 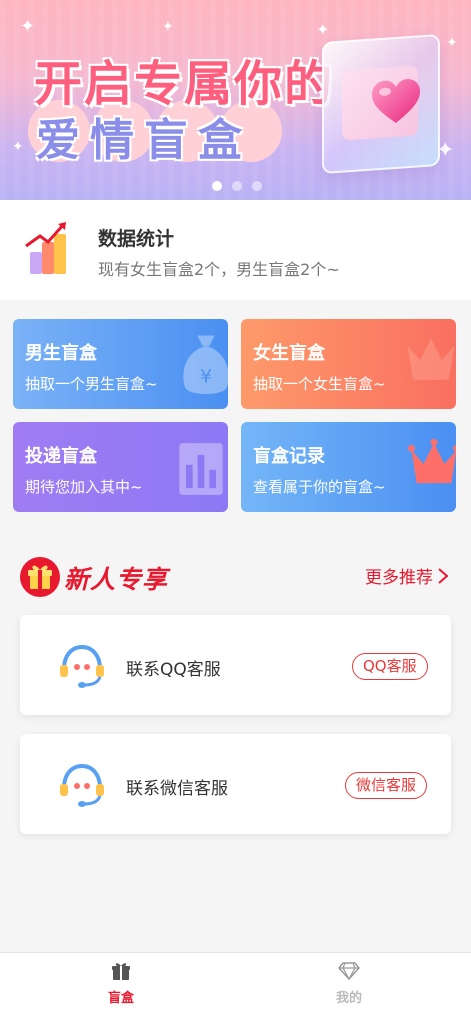 What do you see at coordinates (45, 248) in the screenshot?
I see `bar-chart-icon` at bounding box center [45, 248].